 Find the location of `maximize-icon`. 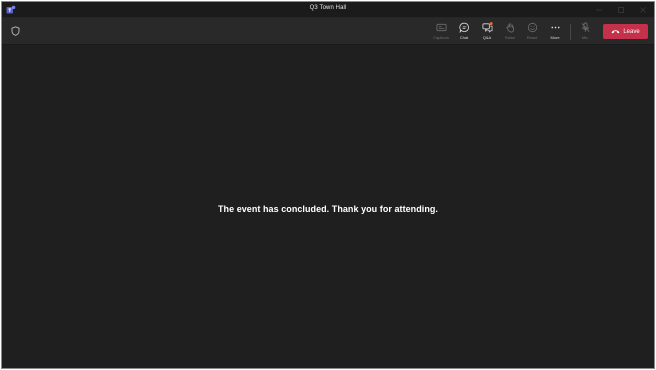

maximize-icon is located at coordinates (621, 10).